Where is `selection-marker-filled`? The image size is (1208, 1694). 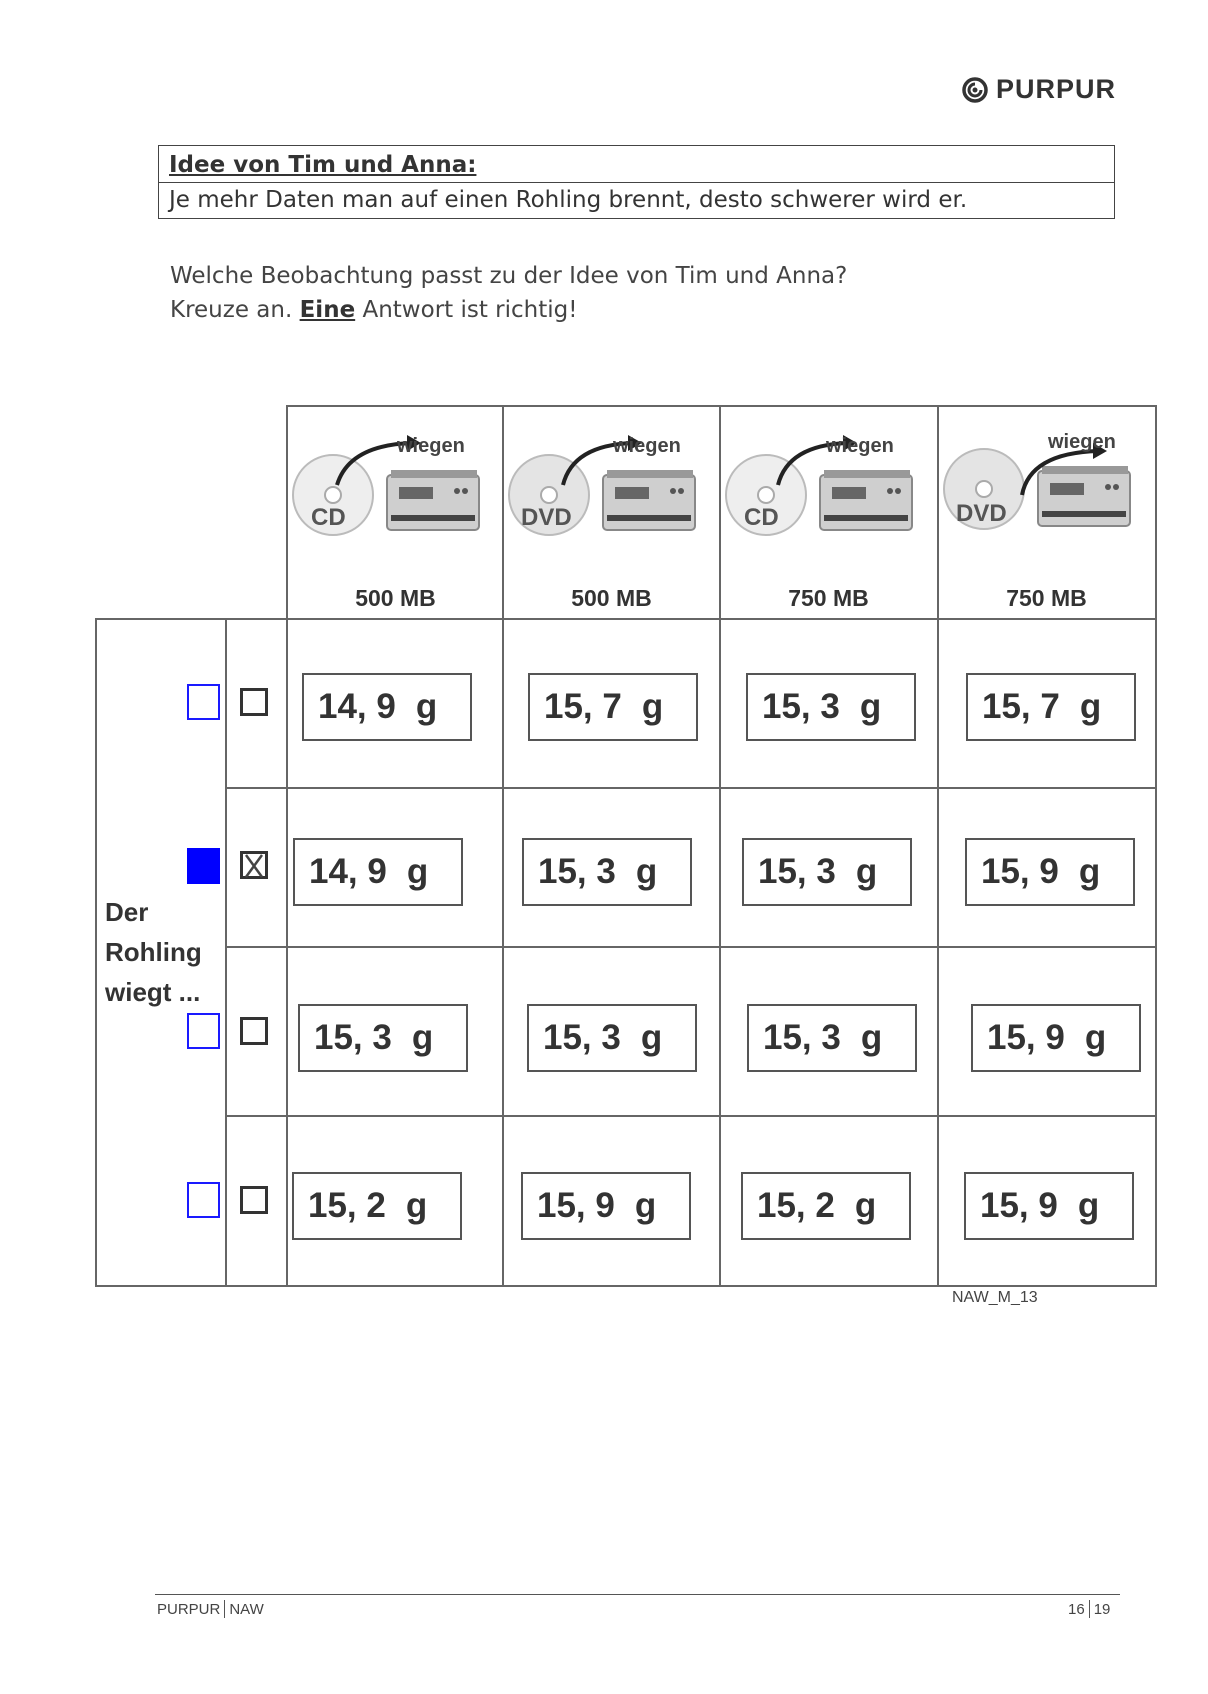 selection-marker-filled is located at coordinates (203, 866).